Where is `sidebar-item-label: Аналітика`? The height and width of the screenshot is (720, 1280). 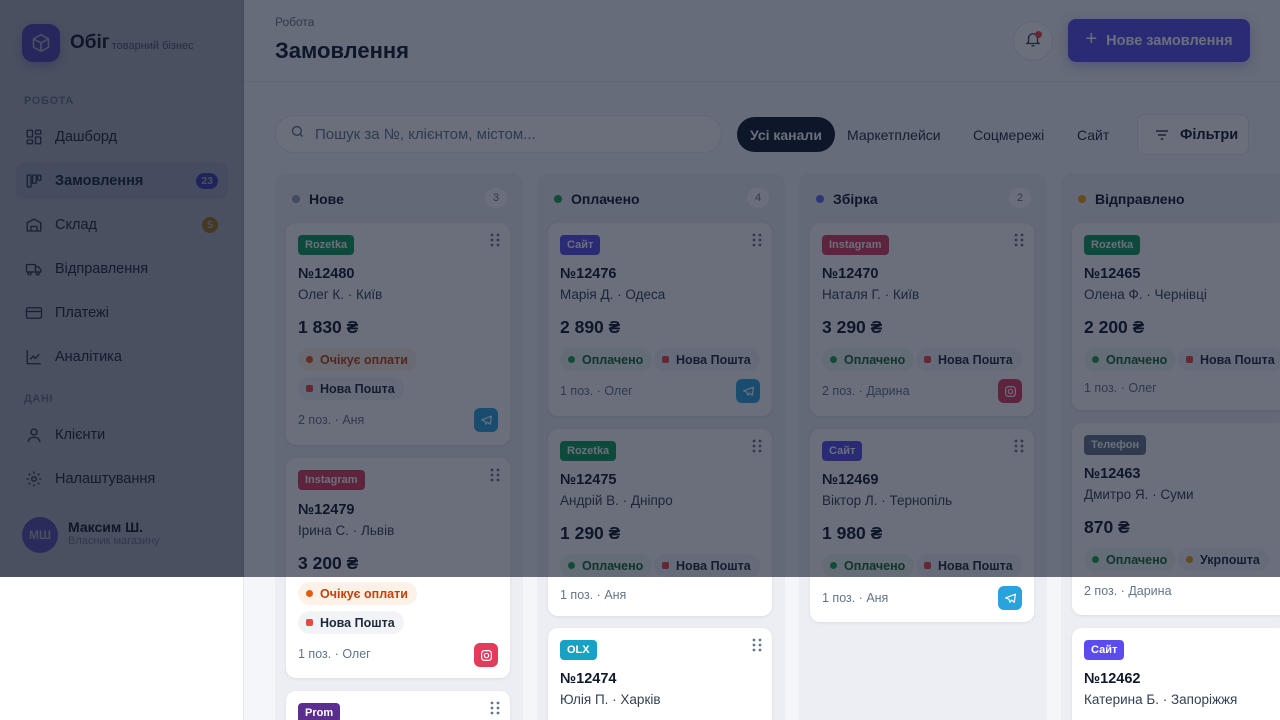
sidebar-item-label: Аналітика is located at coordinates (88, 357).